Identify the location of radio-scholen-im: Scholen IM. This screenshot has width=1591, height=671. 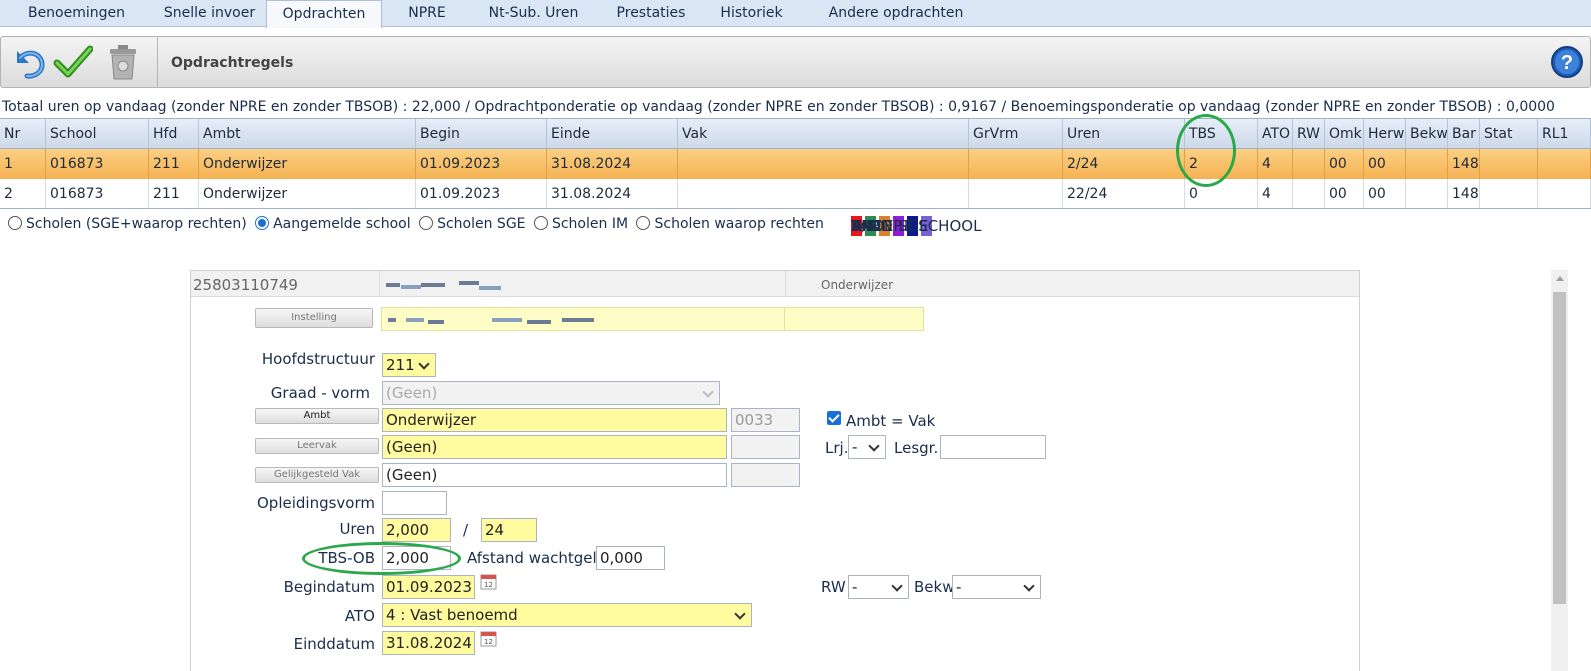
(581, 224).